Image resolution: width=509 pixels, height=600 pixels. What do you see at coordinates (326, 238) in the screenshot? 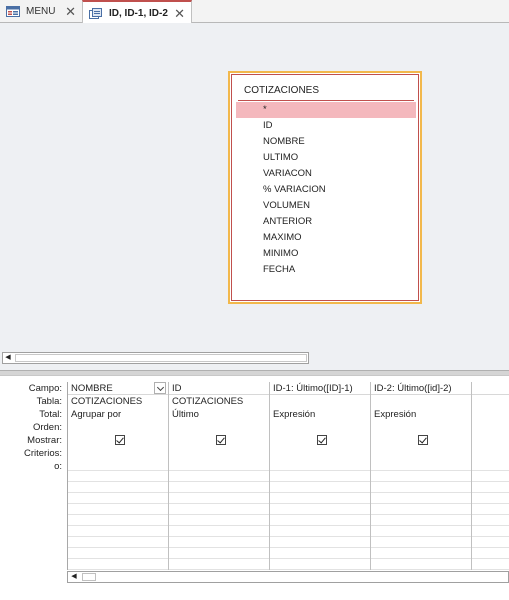
I see `field-item: MAXIMO` at bounding box center [326, 238].